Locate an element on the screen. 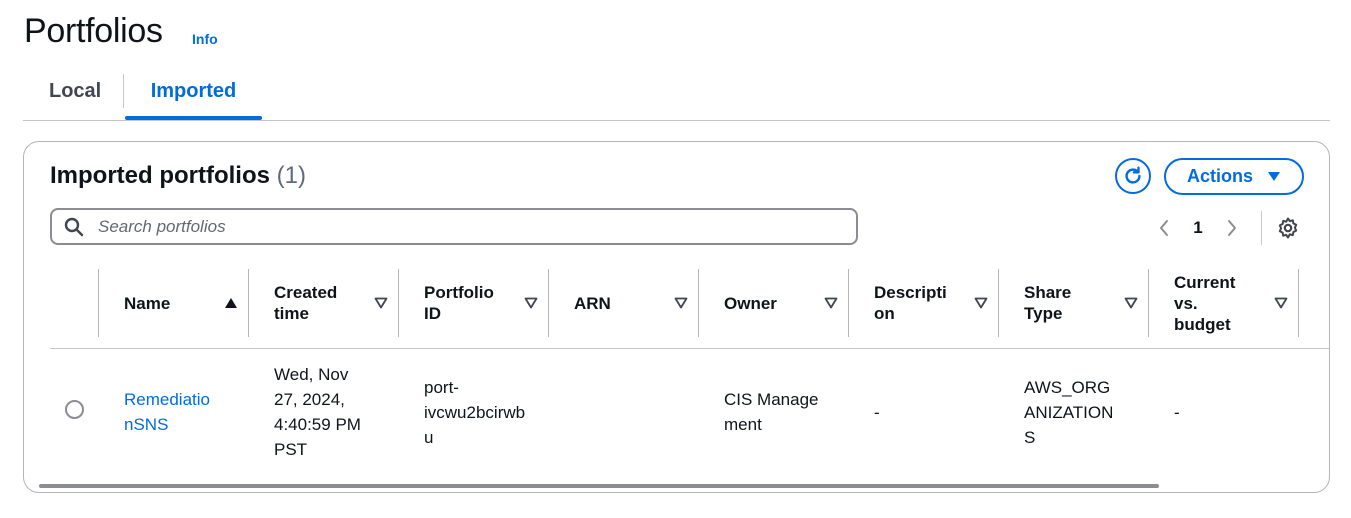  table-cell-name: RemediationSNS is located at coordinates (186, 412).